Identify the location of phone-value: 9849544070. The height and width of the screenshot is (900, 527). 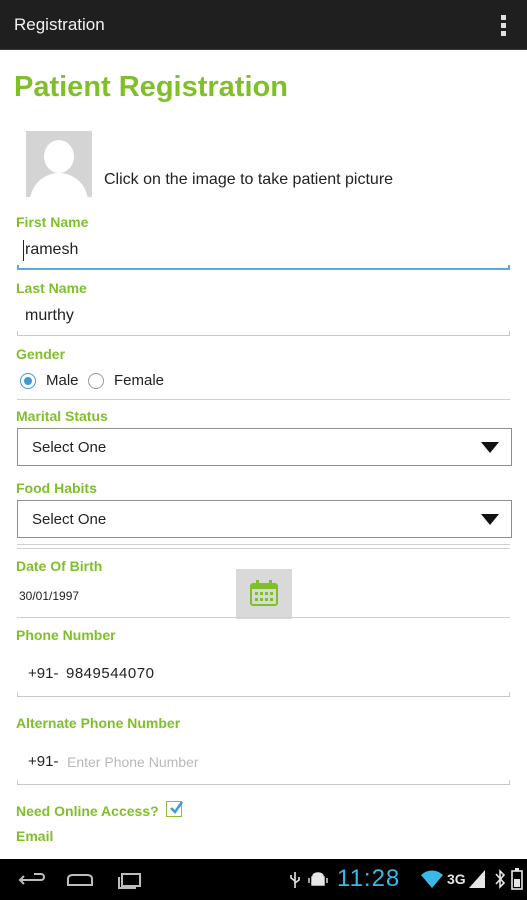
(110, 673).